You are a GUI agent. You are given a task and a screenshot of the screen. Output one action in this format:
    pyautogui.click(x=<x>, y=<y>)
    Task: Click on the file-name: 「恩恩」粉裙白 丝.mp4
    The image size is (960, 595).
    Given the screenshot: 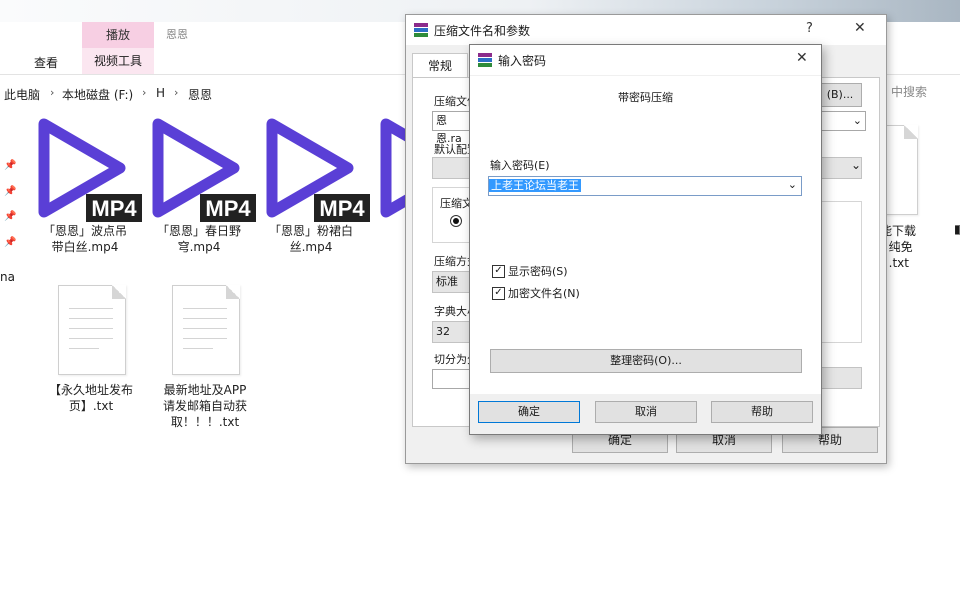 What is the action you would take?
    pyautogui.click(x=310, y=239)
    